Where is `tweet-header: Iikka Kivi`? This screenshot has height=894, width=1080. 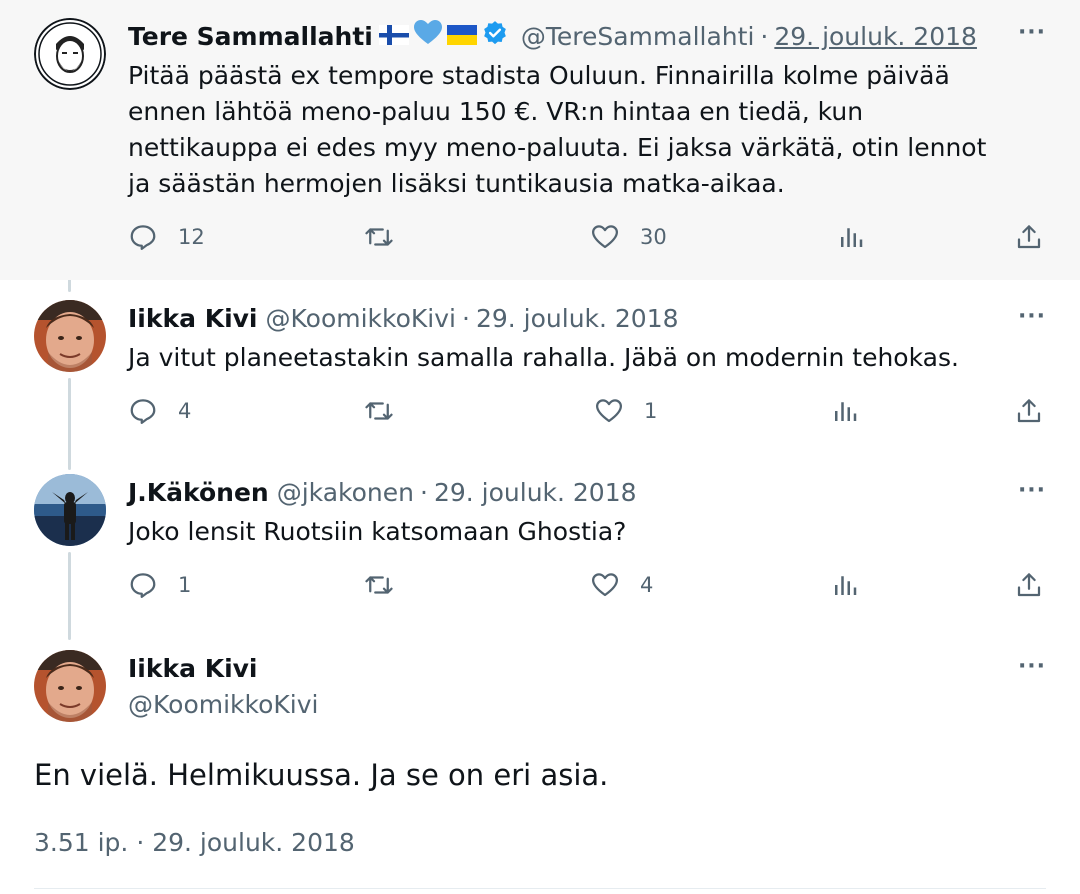 tweet-header: Iikka Kivi is located at coordinates (193, 668).